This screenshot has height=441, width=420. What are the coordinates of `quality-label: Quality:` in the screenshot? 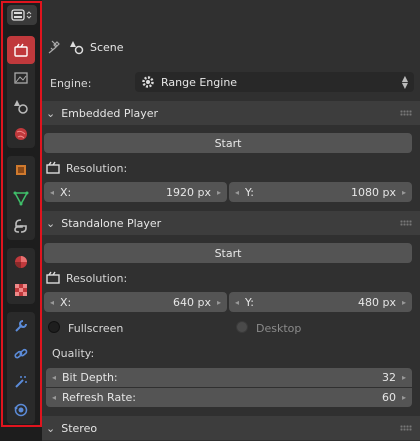 It's located at (73, 353).